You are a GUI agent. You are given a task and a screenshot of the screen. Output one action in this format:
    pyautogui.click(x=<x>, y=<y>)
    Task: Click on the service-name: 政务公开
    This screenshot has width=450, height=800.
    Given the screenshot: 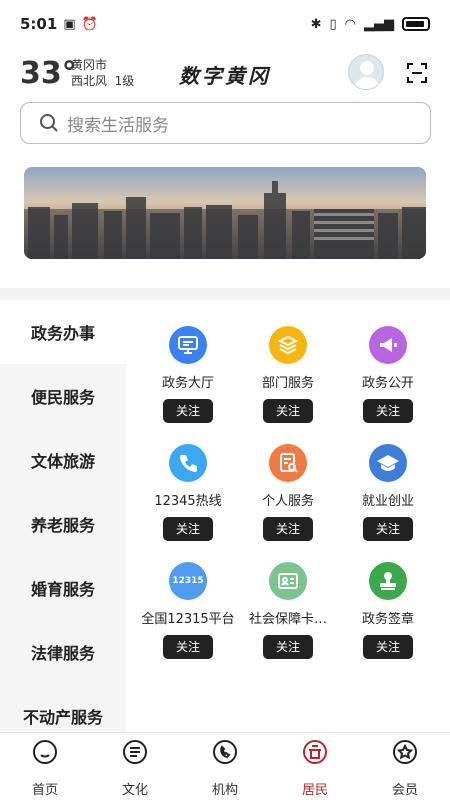 What is the action you would take?
    pyautogui.click(x=387, y=383)
    